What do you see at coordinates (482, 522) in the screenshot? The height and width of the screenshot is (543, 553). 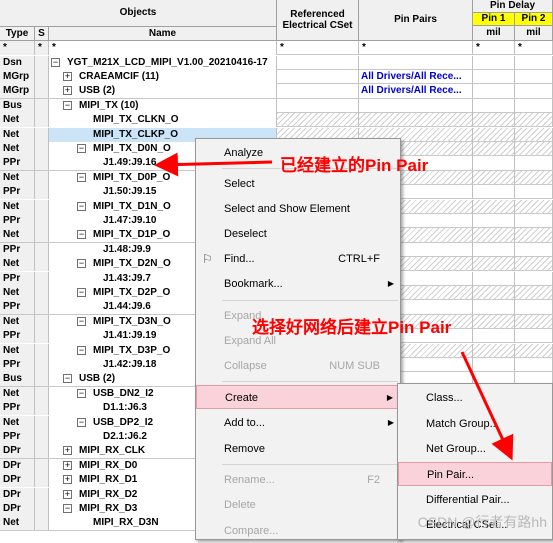 I see `watermark: CSDN @行者有路hh` at bounding box center [482, 522].